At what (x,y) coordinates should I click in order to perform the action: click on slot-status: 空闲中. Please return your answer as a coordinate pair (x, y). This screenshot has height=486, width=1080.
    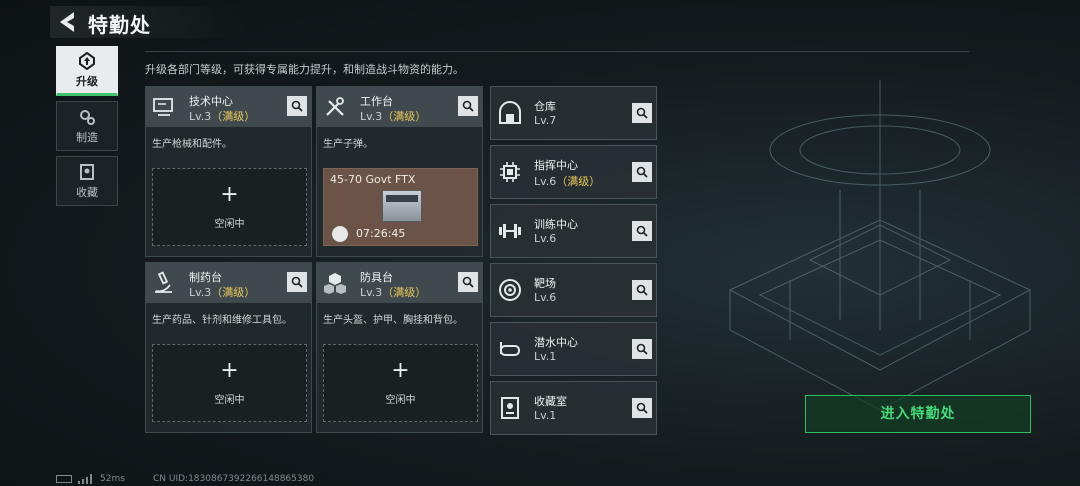
    Looking at the image, I should click on (229, 400).